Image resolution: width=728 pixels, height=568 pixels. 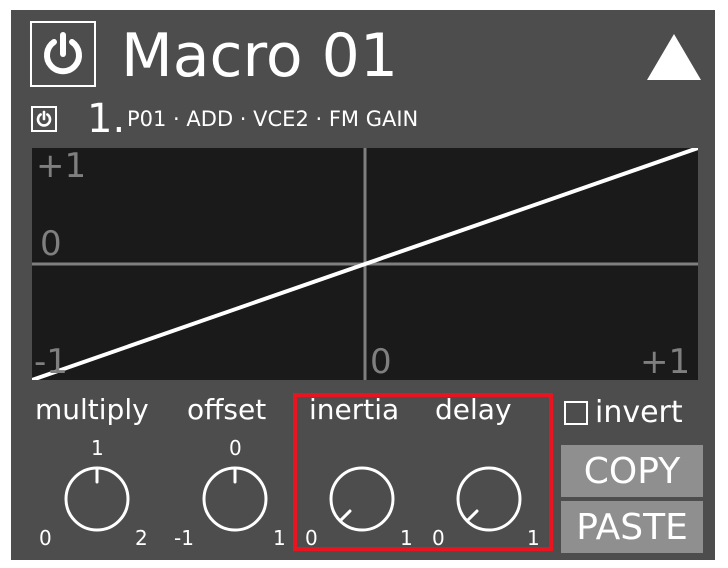 I want to click on offset-knob, so click(x=235, y=499).